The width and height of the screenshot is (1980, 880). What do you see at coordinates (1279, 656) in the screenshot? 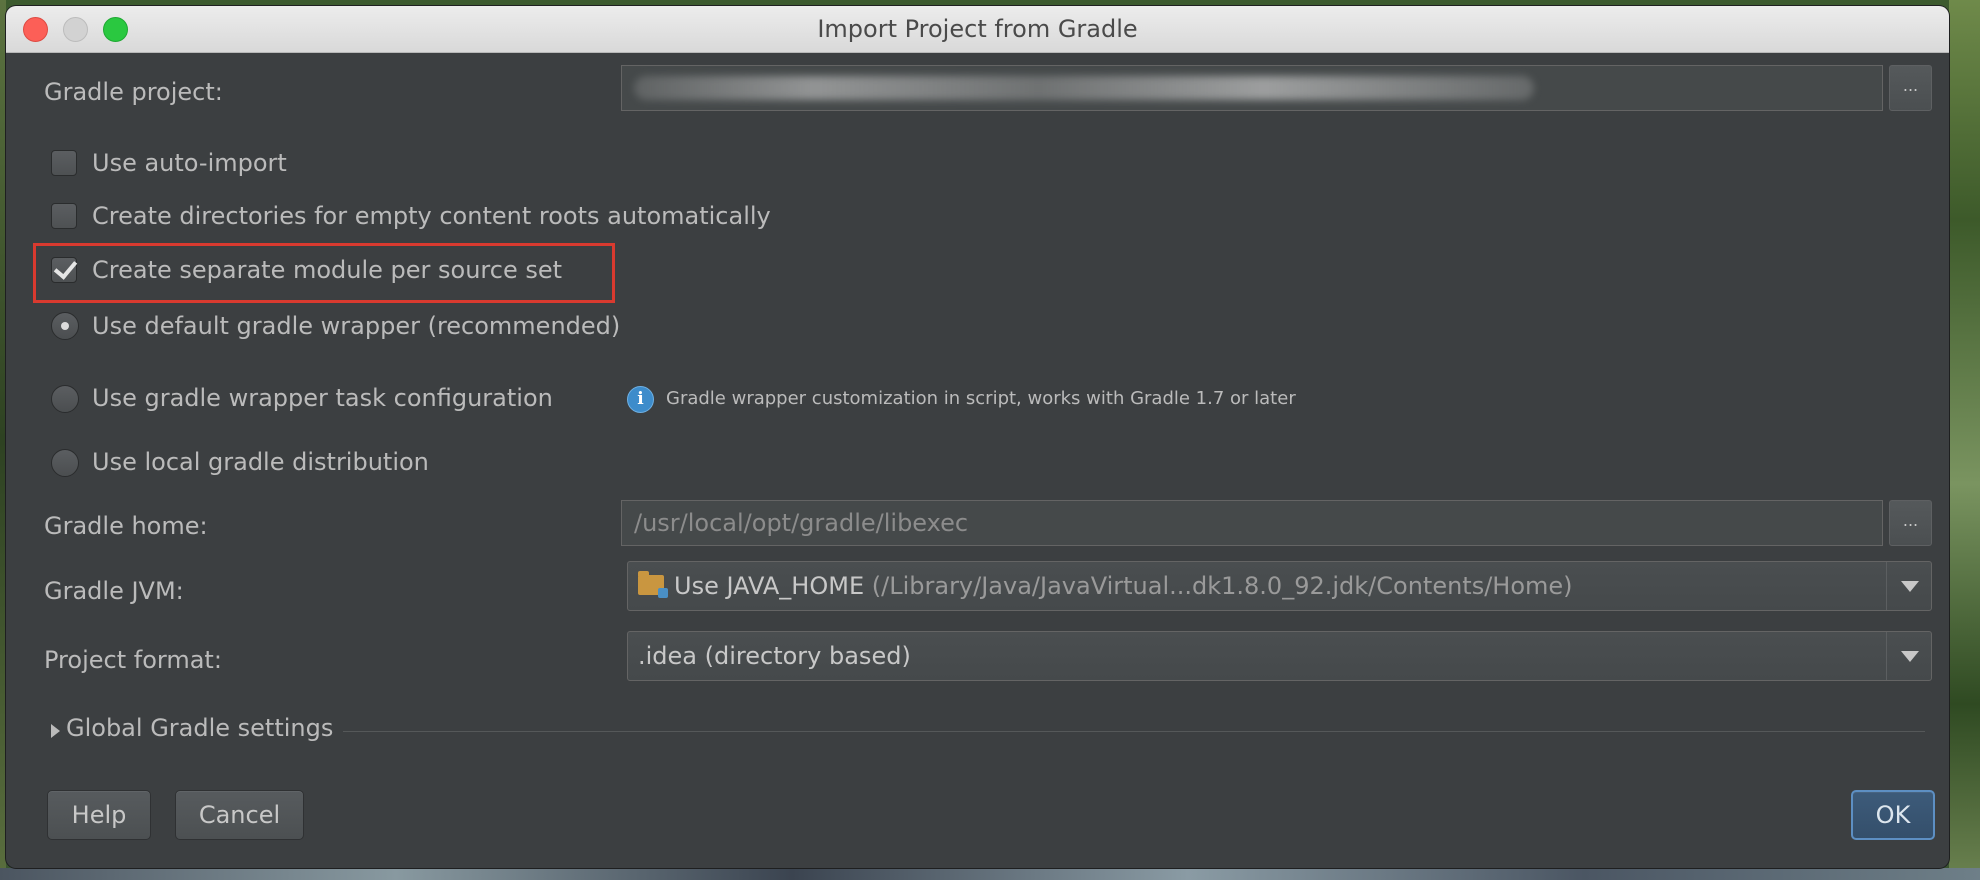
I see `project-format-dropdown: .idea (directory based)` at bounding box center [1279, 656].